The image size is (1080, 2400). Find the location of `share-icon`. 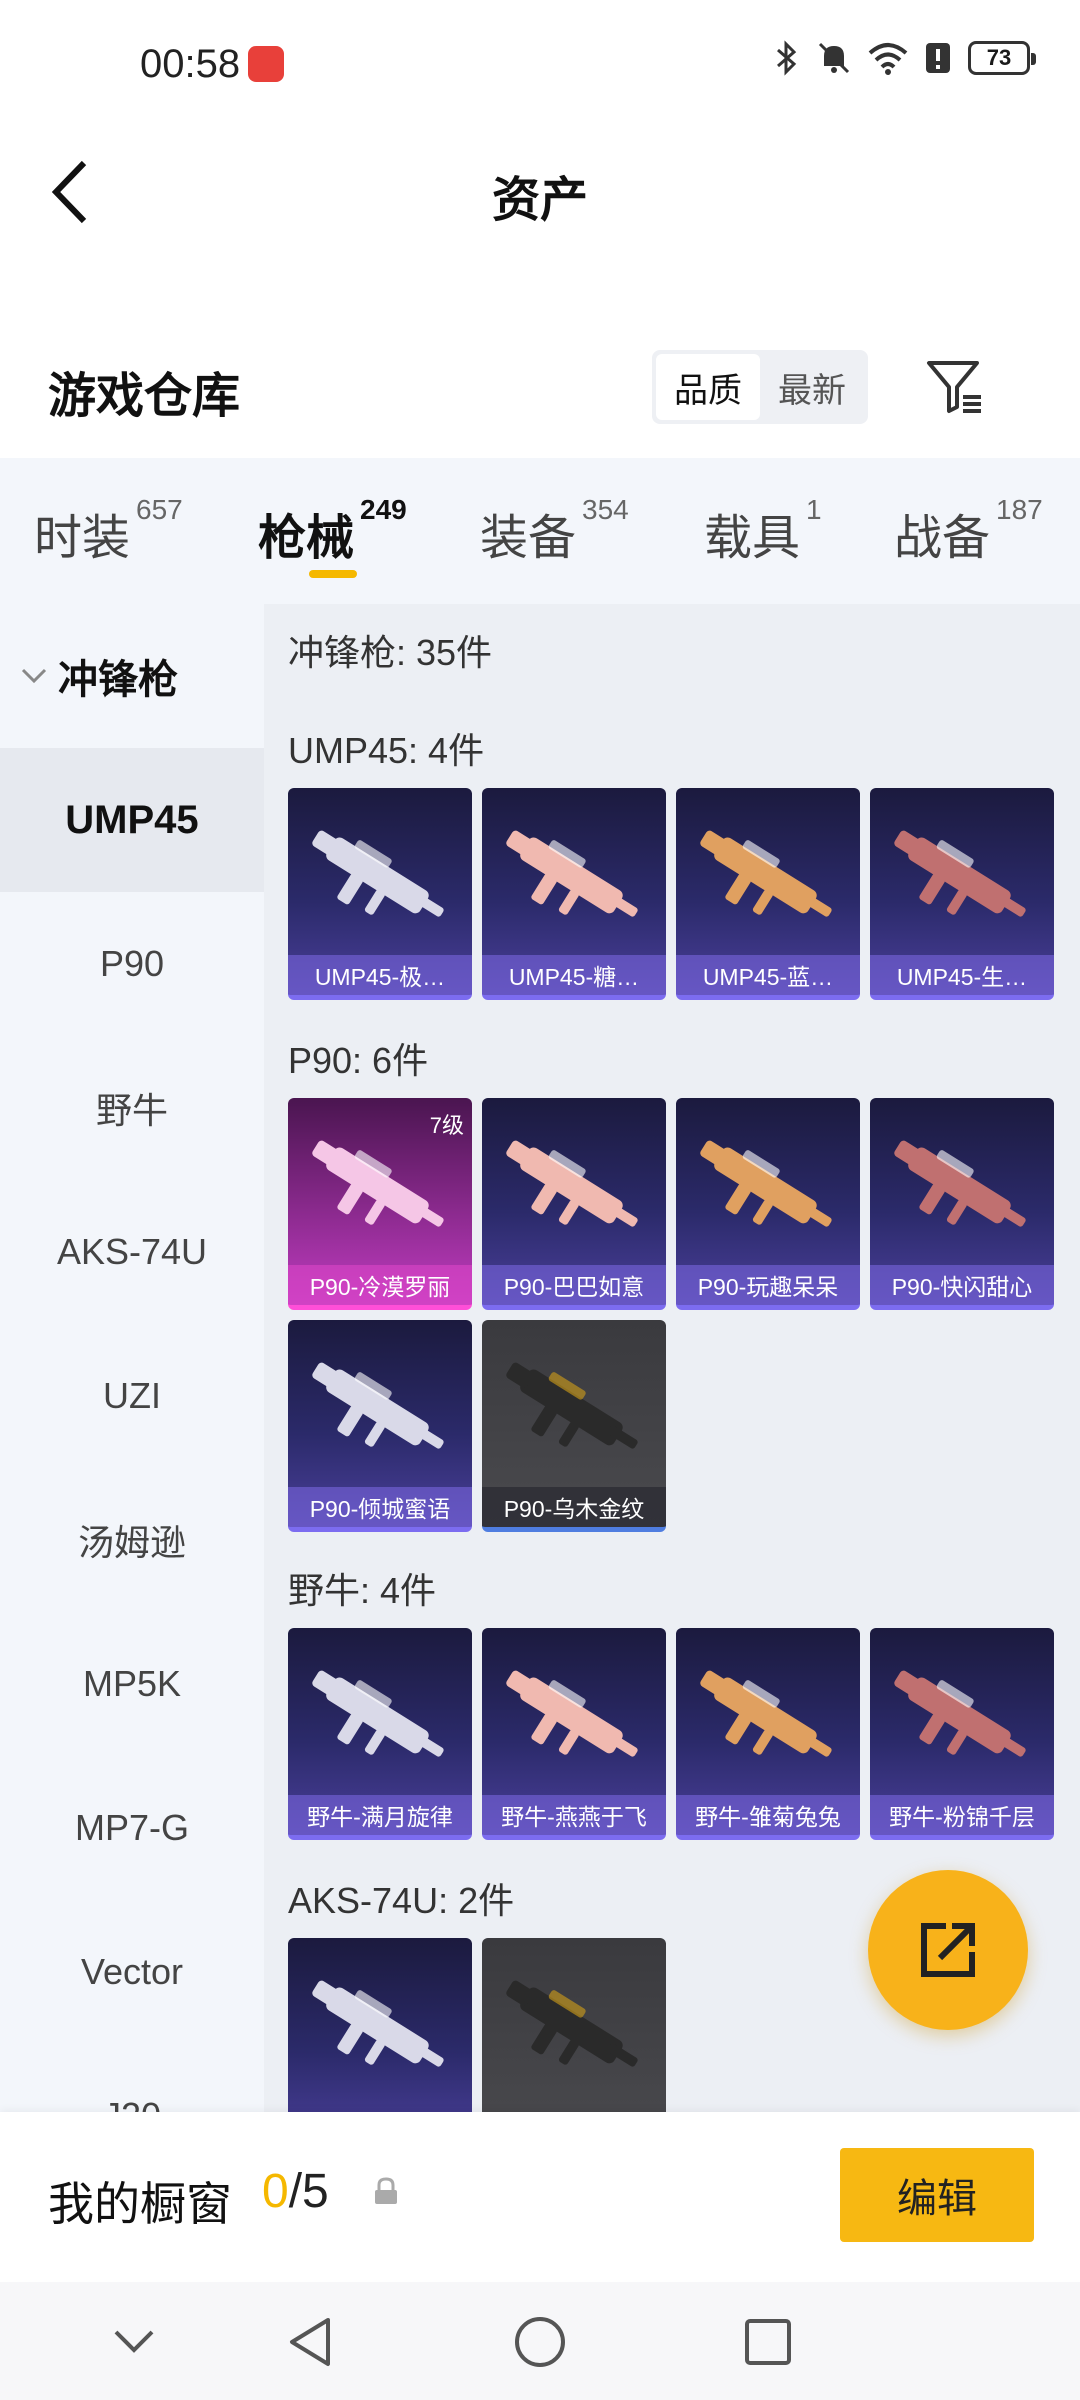

share-icon is located at coordinates (948, 1950).